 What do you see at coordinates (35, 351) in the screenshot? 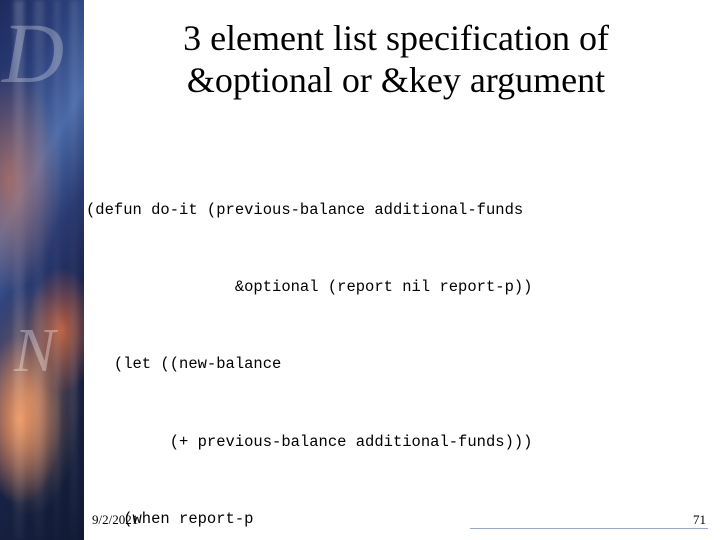
I see `decorative-letter-bottom: N` at bounding box center [35, 351].